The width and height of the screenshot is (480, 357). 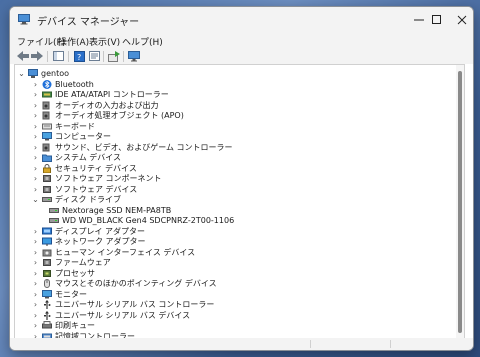 What do you see at coordinates (71, 294) in the screenshot?
I see `tree-item-label: モニター` at bounding box center [71, 294].